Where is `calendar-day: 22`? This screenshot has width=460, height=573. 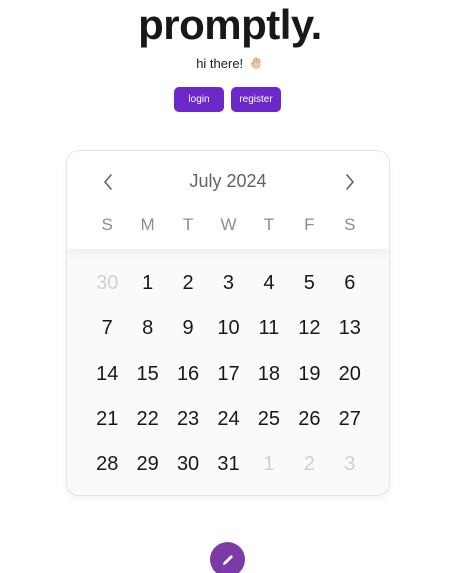
calendar-day: 22 is located at coordinates (147, 426).